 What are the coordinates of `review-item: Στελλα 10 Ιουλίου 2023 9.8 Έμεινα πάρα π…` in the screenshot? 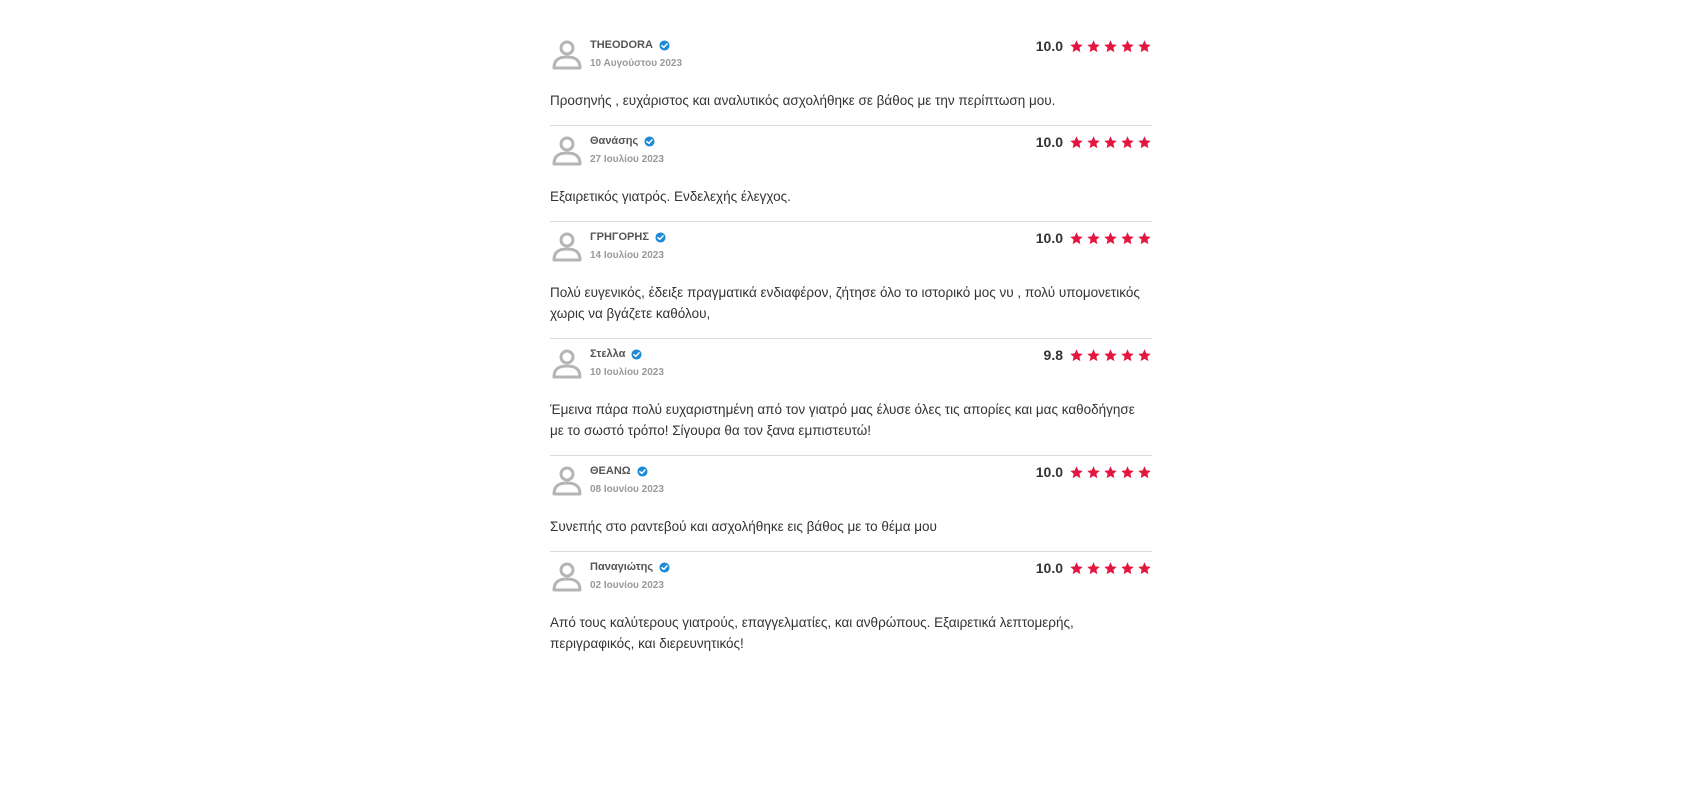 It's located at (851, 397).